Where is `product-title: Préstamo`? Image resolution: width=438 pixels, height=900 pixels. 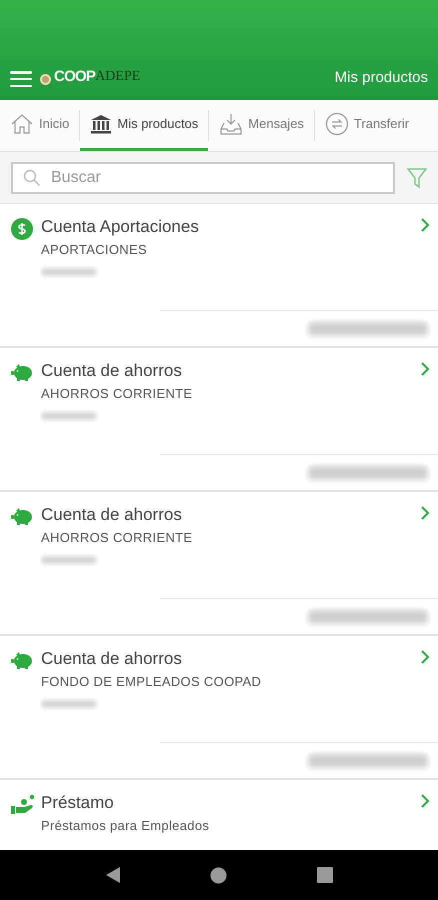 product-title: Préstamo is located at coordinates (78, 803).